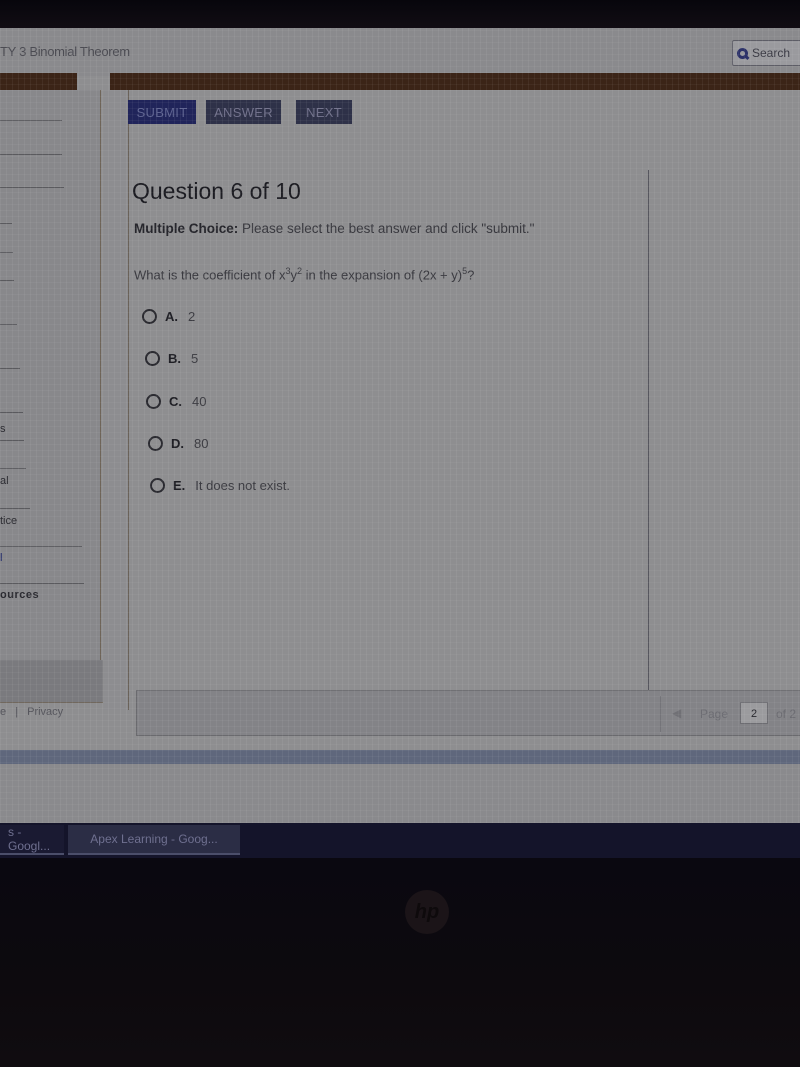  I want to click on option-letter: C., so click(175, 401).